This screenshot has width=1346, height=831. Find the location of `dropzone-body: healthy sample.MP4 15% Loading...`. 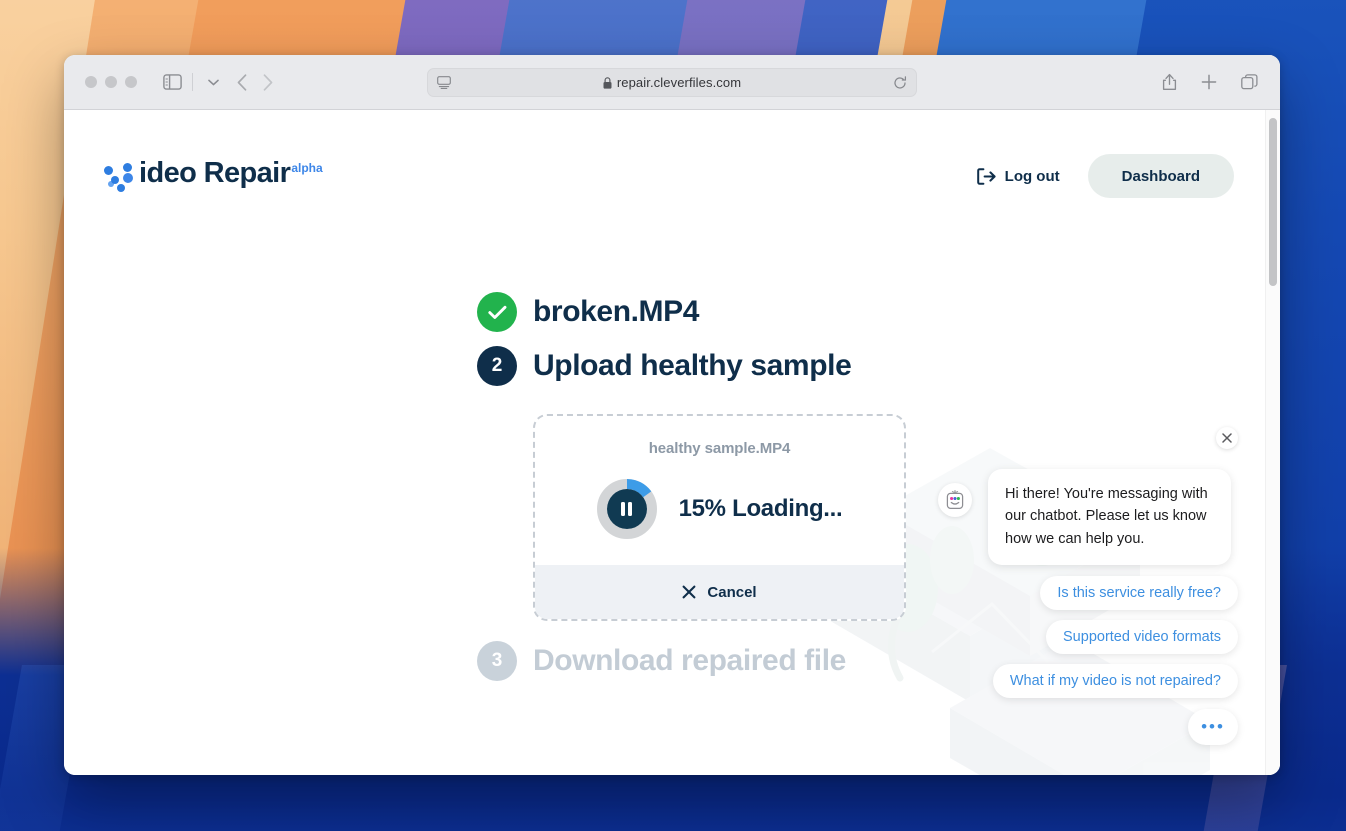

dropzone-body: healthy sample.MP4 15% Loading... is located at coordinates (719, 477).